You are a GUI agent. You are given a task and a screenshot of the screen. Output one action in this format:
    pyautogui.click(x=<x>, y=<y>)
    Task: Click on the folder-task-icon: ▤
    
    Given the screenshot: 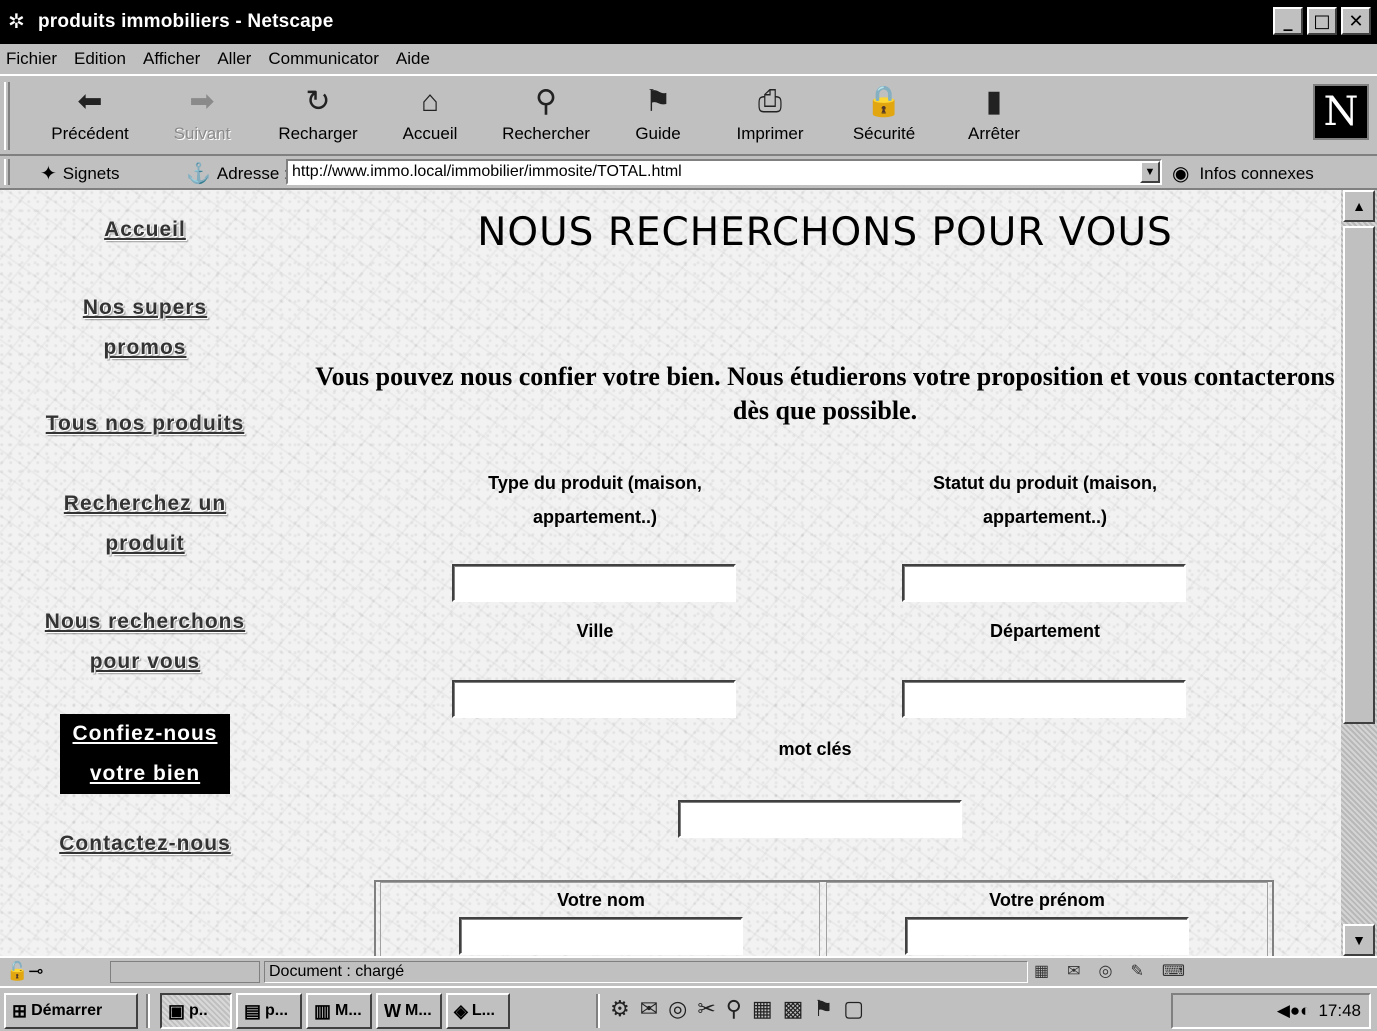 What is the action you would take?
    pyautogui.click(x=253, y=1010)
    